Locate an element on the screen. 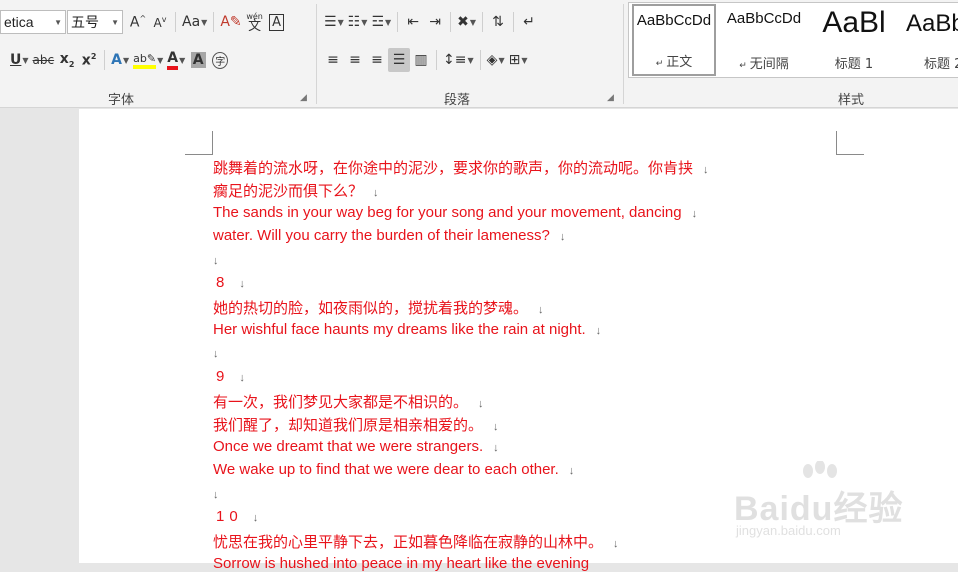 The height and width of the screenshot is (572, 958). asian-layout-button: ✖ ▼ is located at coordinates (466, 22).